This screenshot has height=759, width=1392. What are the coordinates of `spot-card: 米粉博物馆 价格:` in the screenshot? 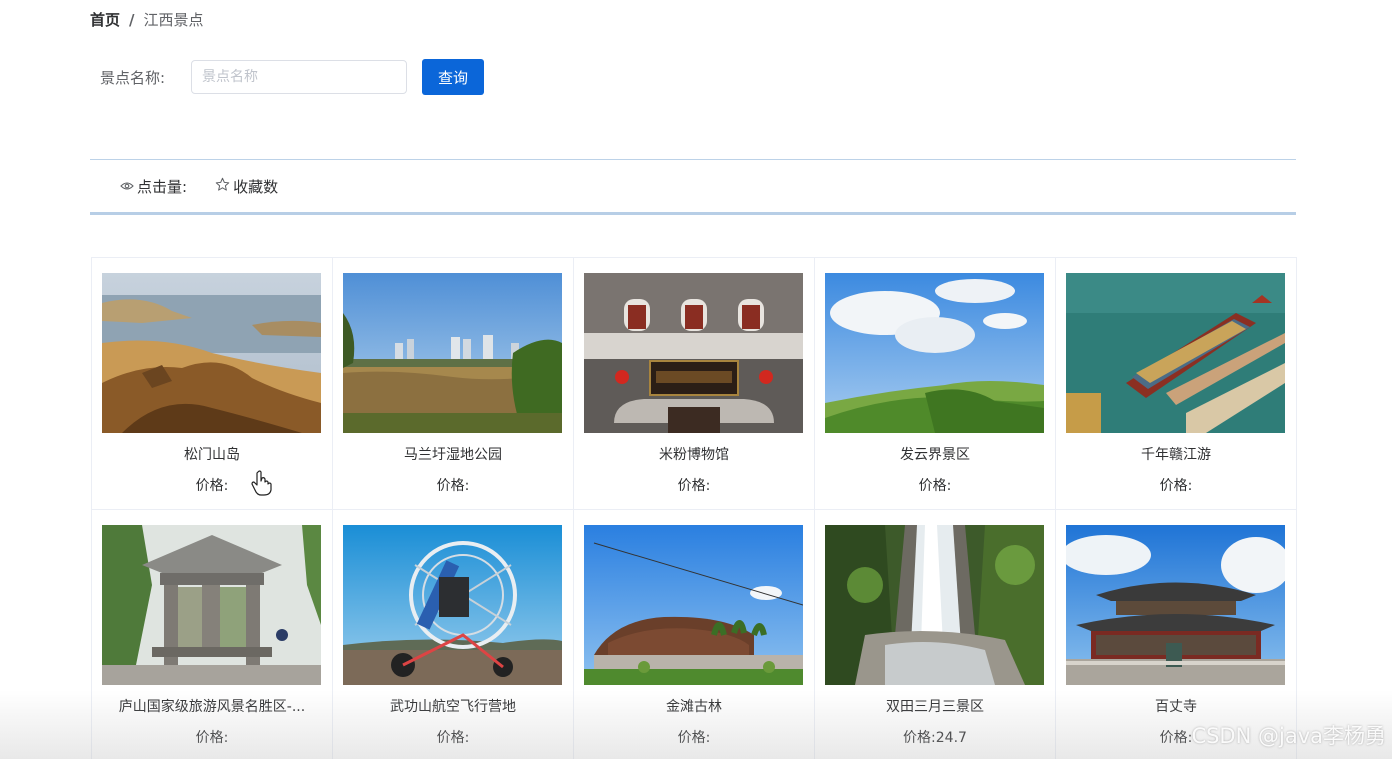 It's located at (694, 384).